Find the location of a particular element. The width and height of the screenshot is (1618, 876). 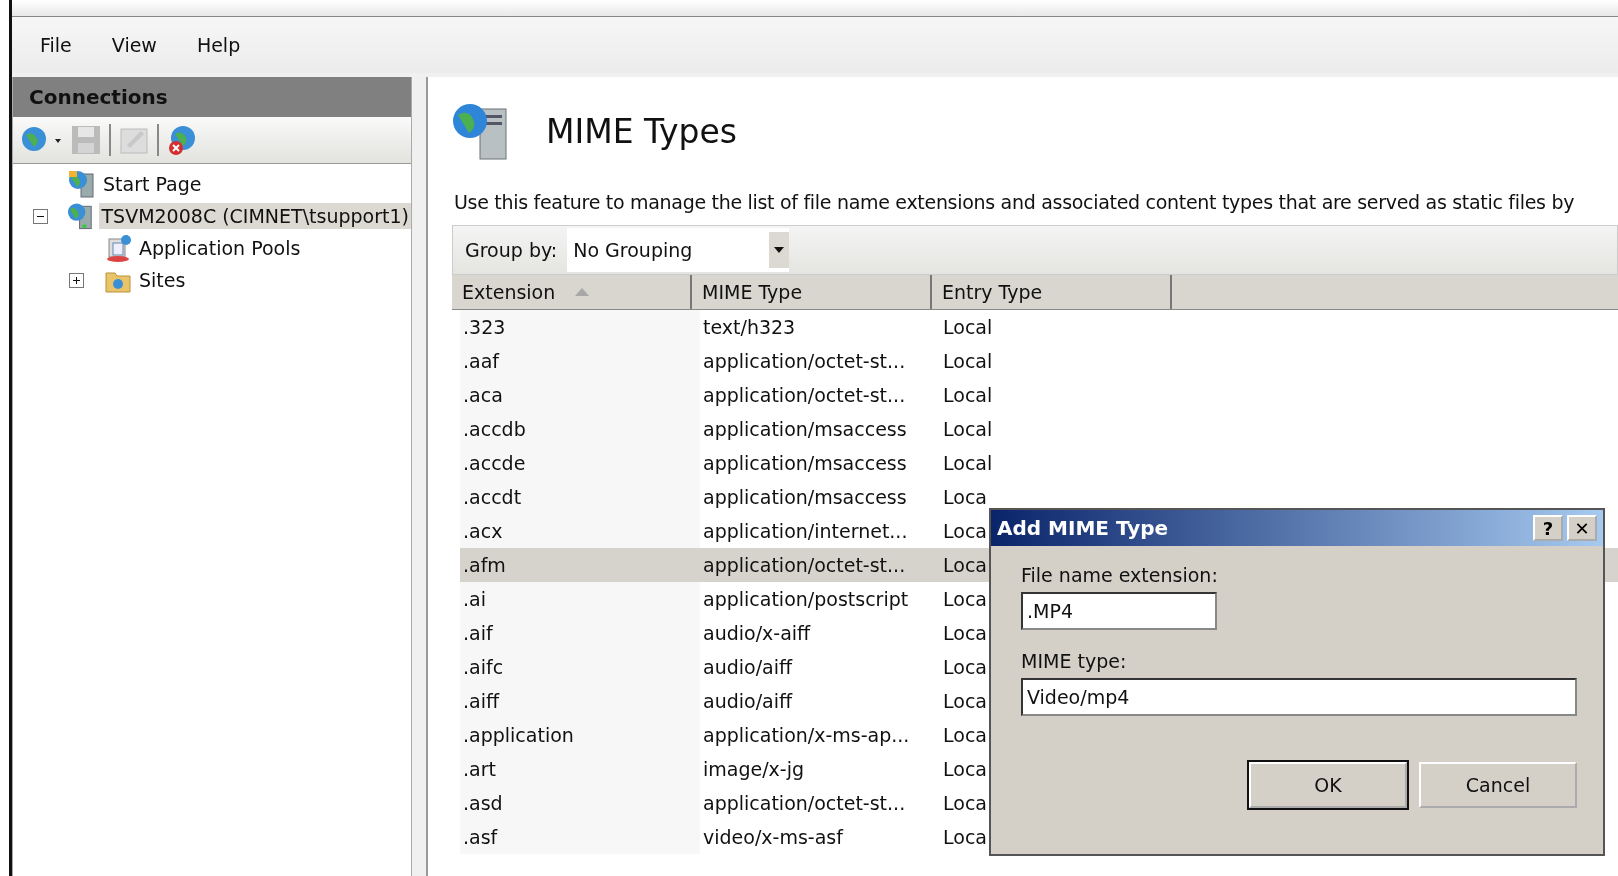

description-text: Use this feature to manage the list of file name extensions and associated content types that are served as static files by is located at coordinates (1014, 201).